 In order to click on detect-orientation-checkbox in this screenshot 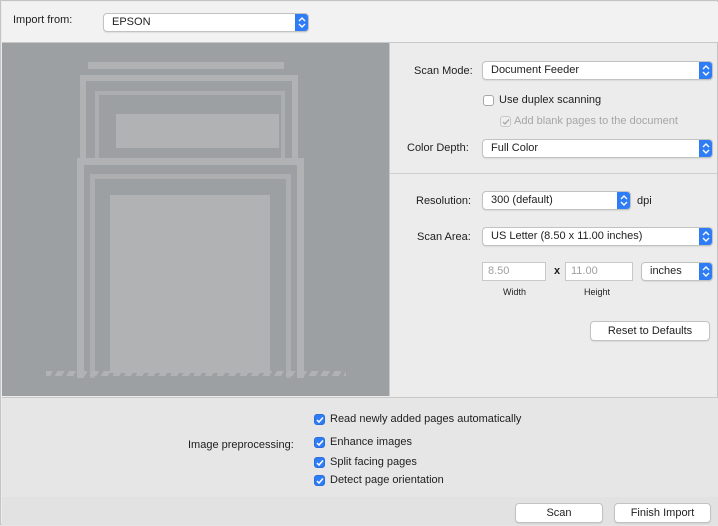, I will do `click(319, 480)`.